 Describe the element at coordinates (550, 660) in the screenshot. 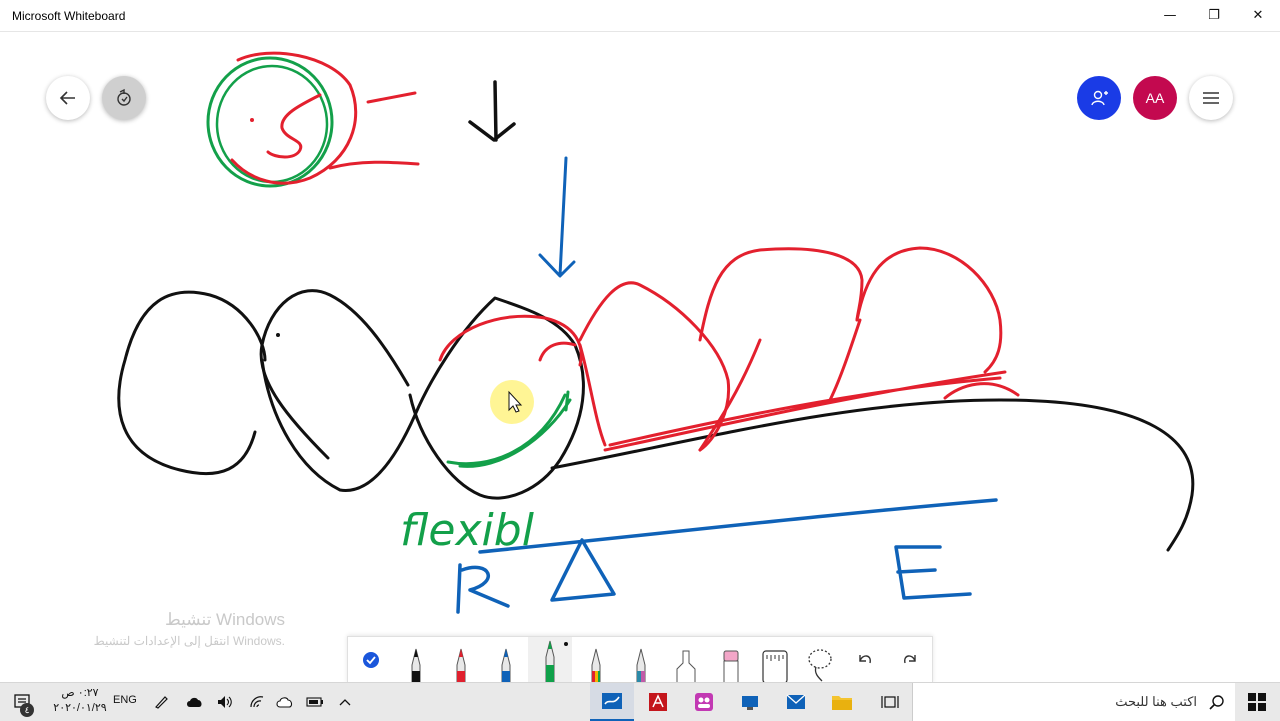

I see `pen-green-selected` at that location.